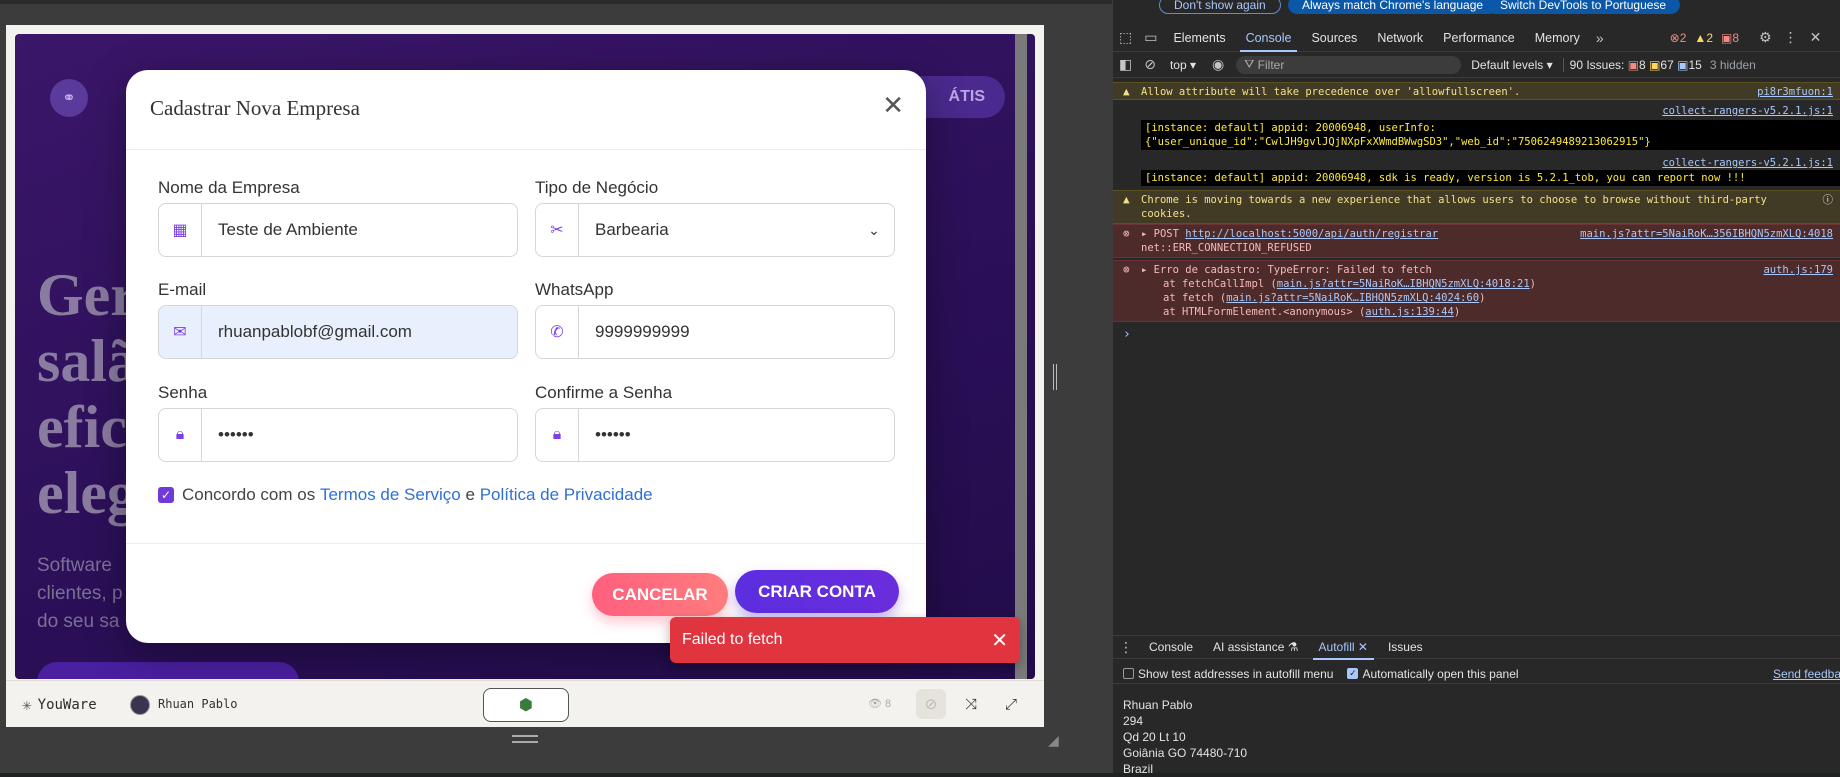 Image resolution: width=1840 pixels, height=777 pixels. I want to click on drawer-menu-icon: ⋮, so click(1126, 647).